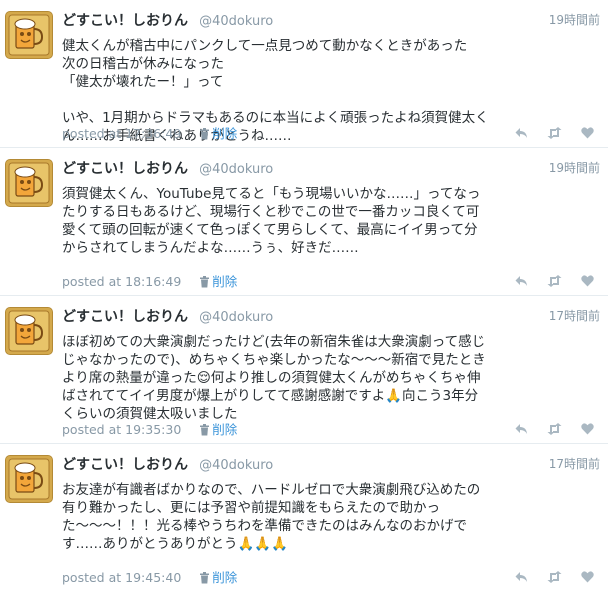 Image resolution: width=608 pixels, height=599 pixels. I want to click on posted-at: posted at 19:35:30, so click(122, 429).